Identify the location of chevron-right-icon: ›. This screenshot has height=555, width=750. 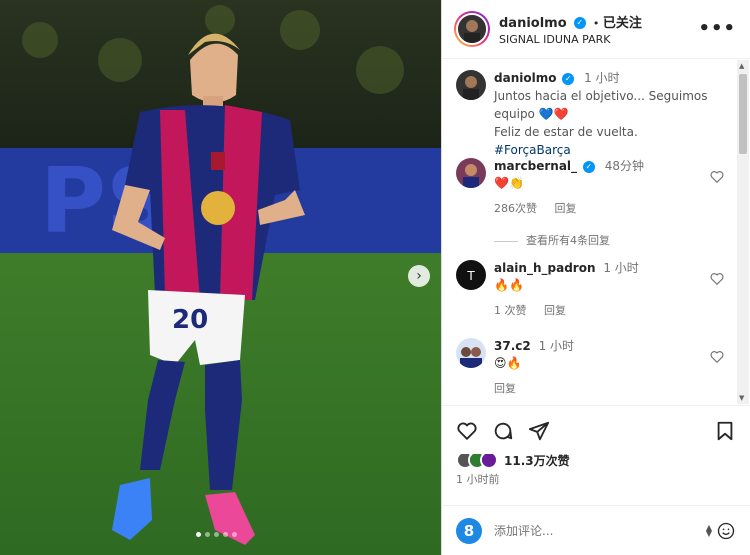
(419, 276).